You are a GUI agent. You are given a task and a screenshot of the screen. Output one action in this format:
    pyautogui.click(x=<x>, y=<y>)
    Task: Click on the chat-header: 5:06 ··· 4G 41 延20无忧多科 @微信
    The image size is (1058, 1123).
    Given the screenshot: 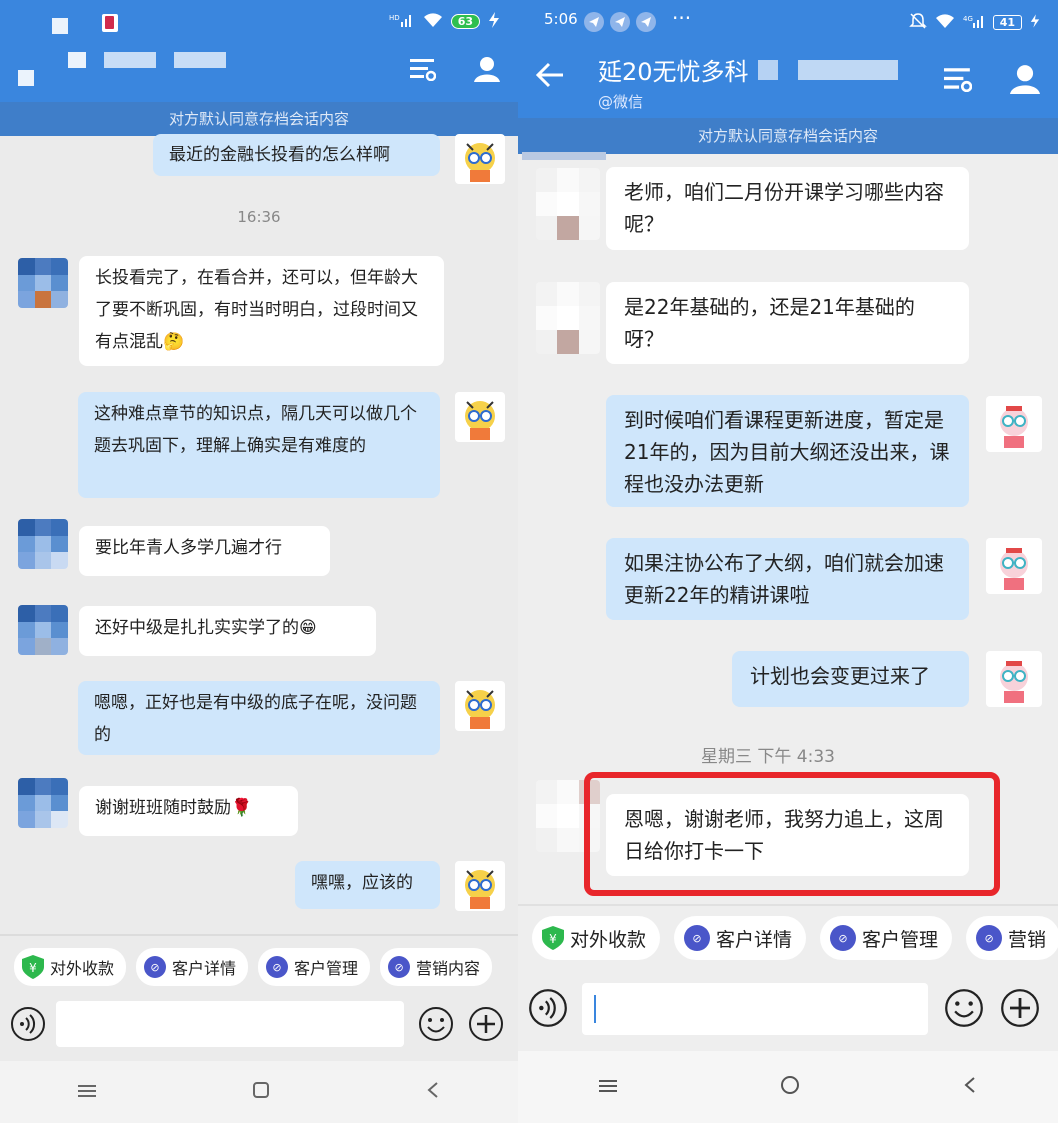 What is the action you would take?
    pyautogui.click(x=788, y=59)
    